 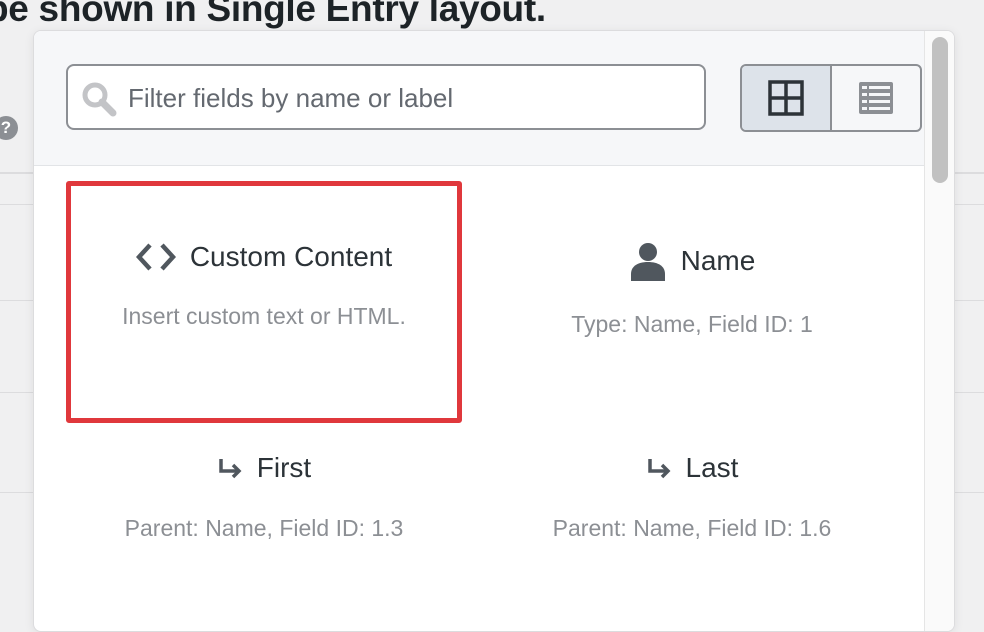 What do you see at coordinates (692, 528) in the screenshot?
I see `field-option-description: Parent: Name, Field ID: 1.6` at bounding box center [692, 528].